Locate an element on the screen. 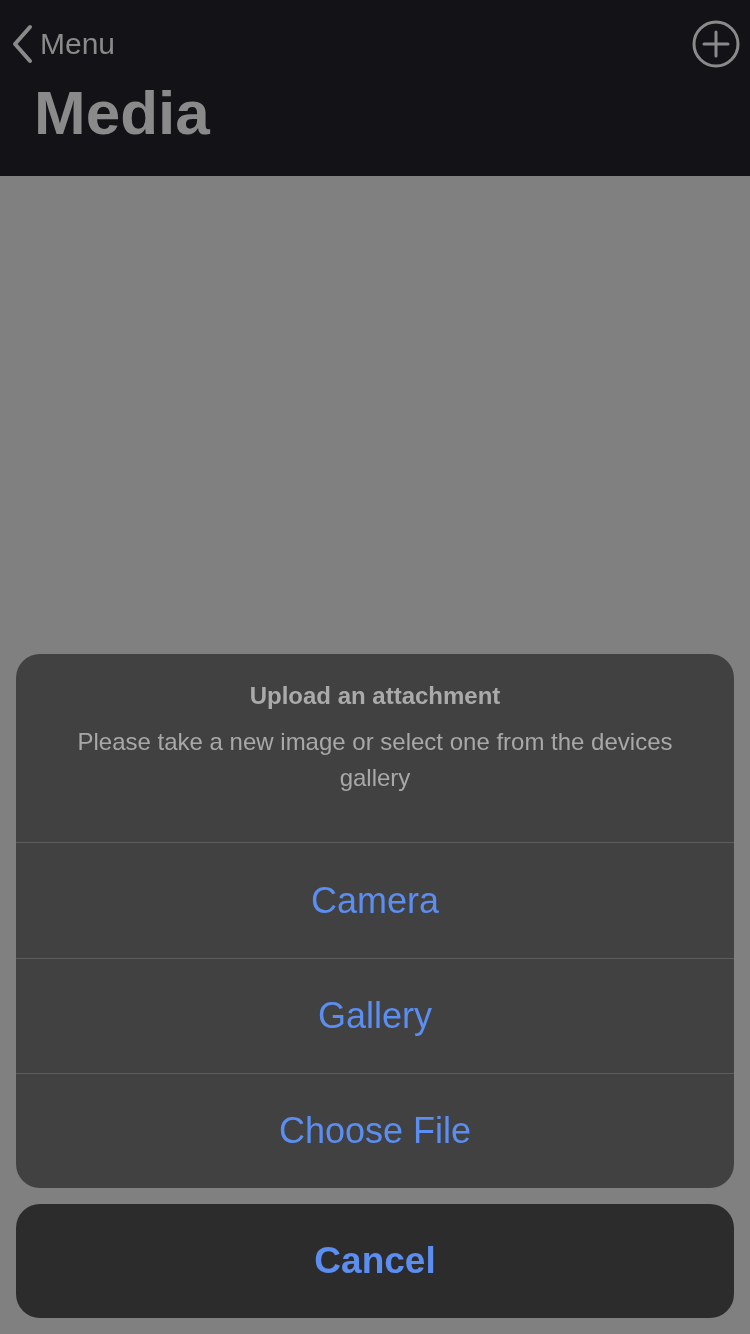 This screenshot has height=1334, width=750. sheet-title: Upload an attachment is located at coordinates (375, 696).